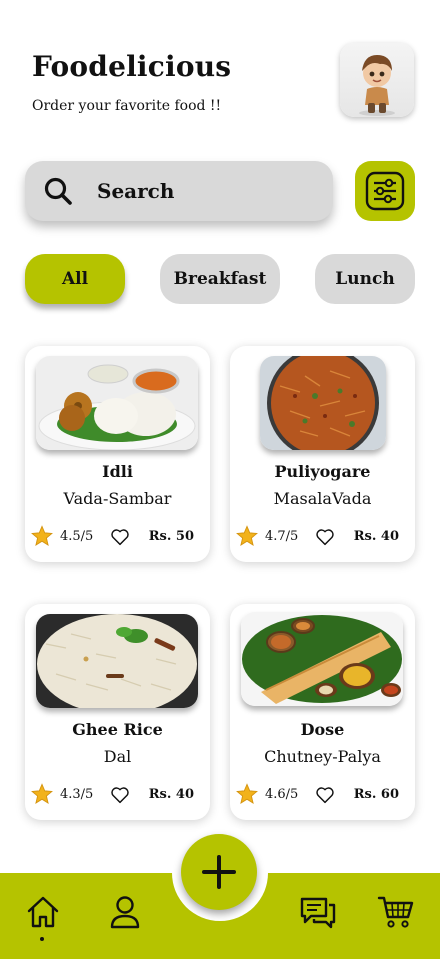  What do you see at coordinates (125, 912) in the screenshot?
I see `user-icon` at bounding box center [125, 912].